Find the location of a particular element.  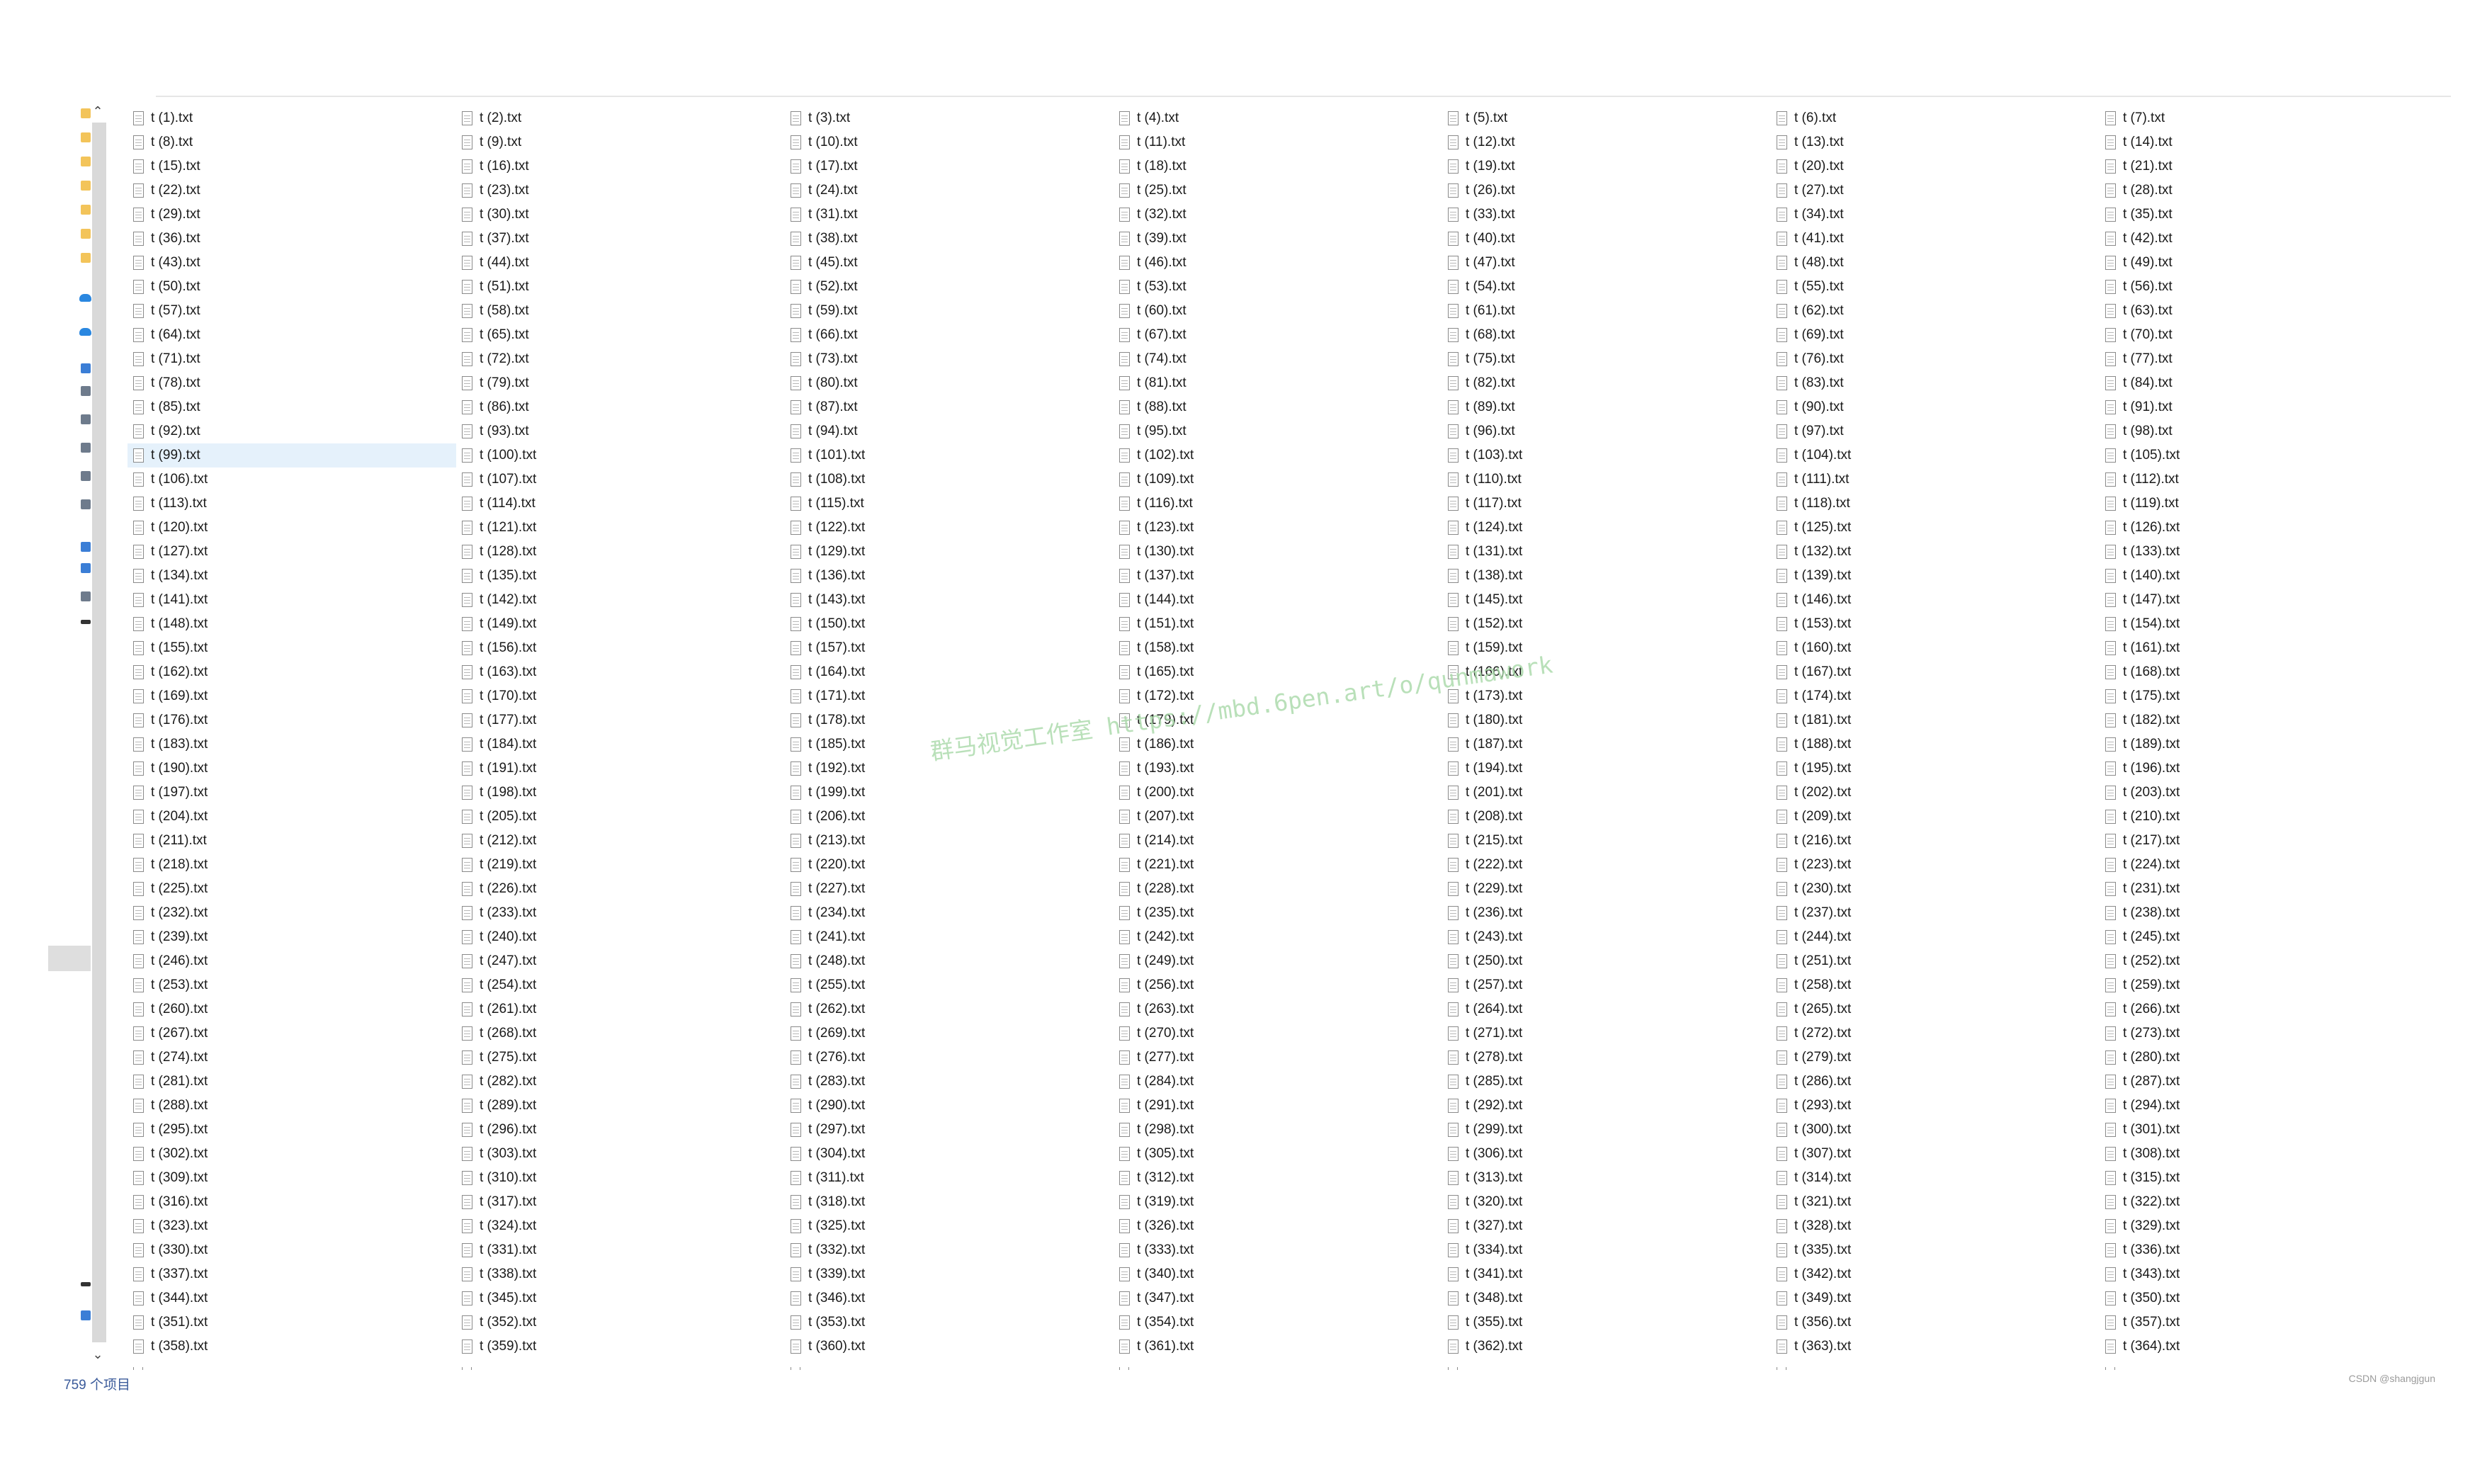

file-item: t (163).txt is located at coordinates (621, 672).